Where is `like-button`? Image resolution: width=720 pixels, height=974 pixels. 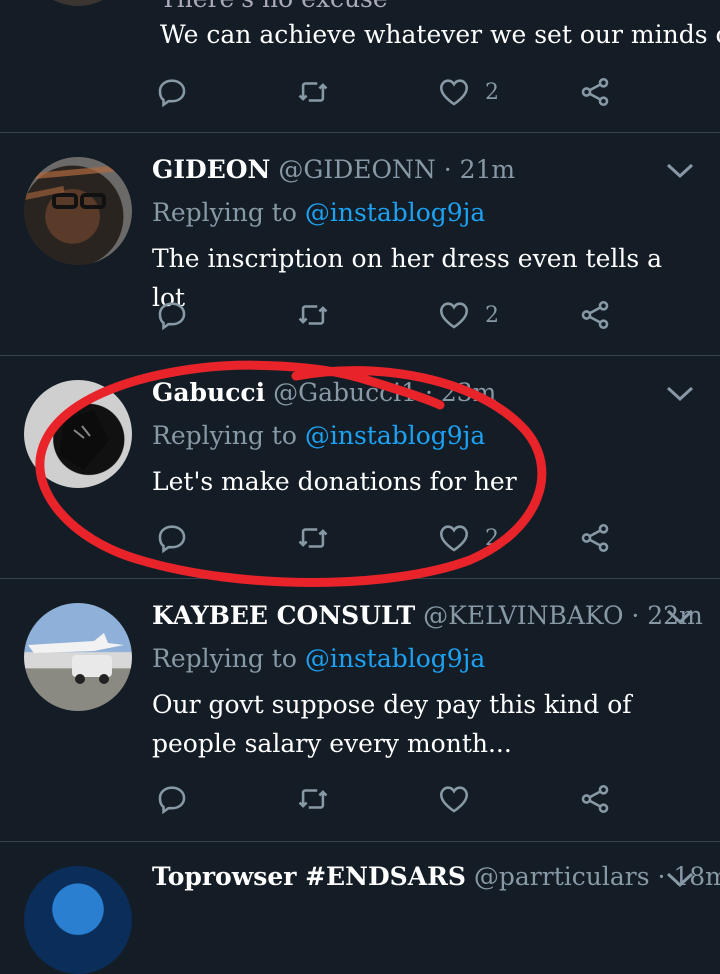
like-button is located at coordinates (454, 799).